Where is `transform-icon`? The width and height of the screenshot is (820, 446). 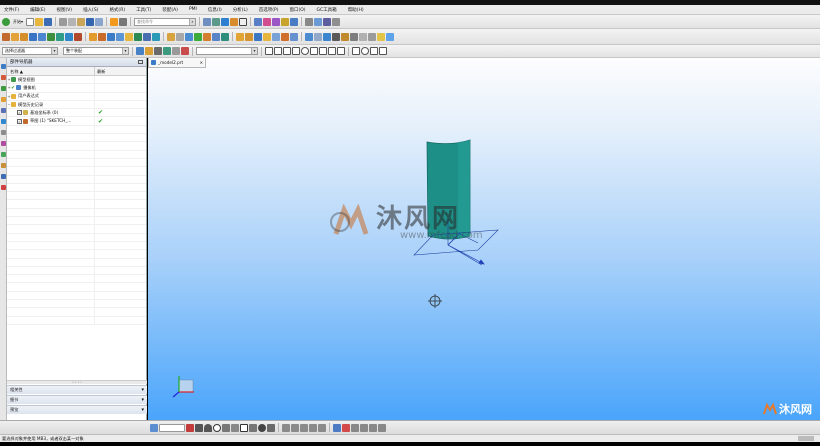 transform-icon is located at coordinates (276, 21).